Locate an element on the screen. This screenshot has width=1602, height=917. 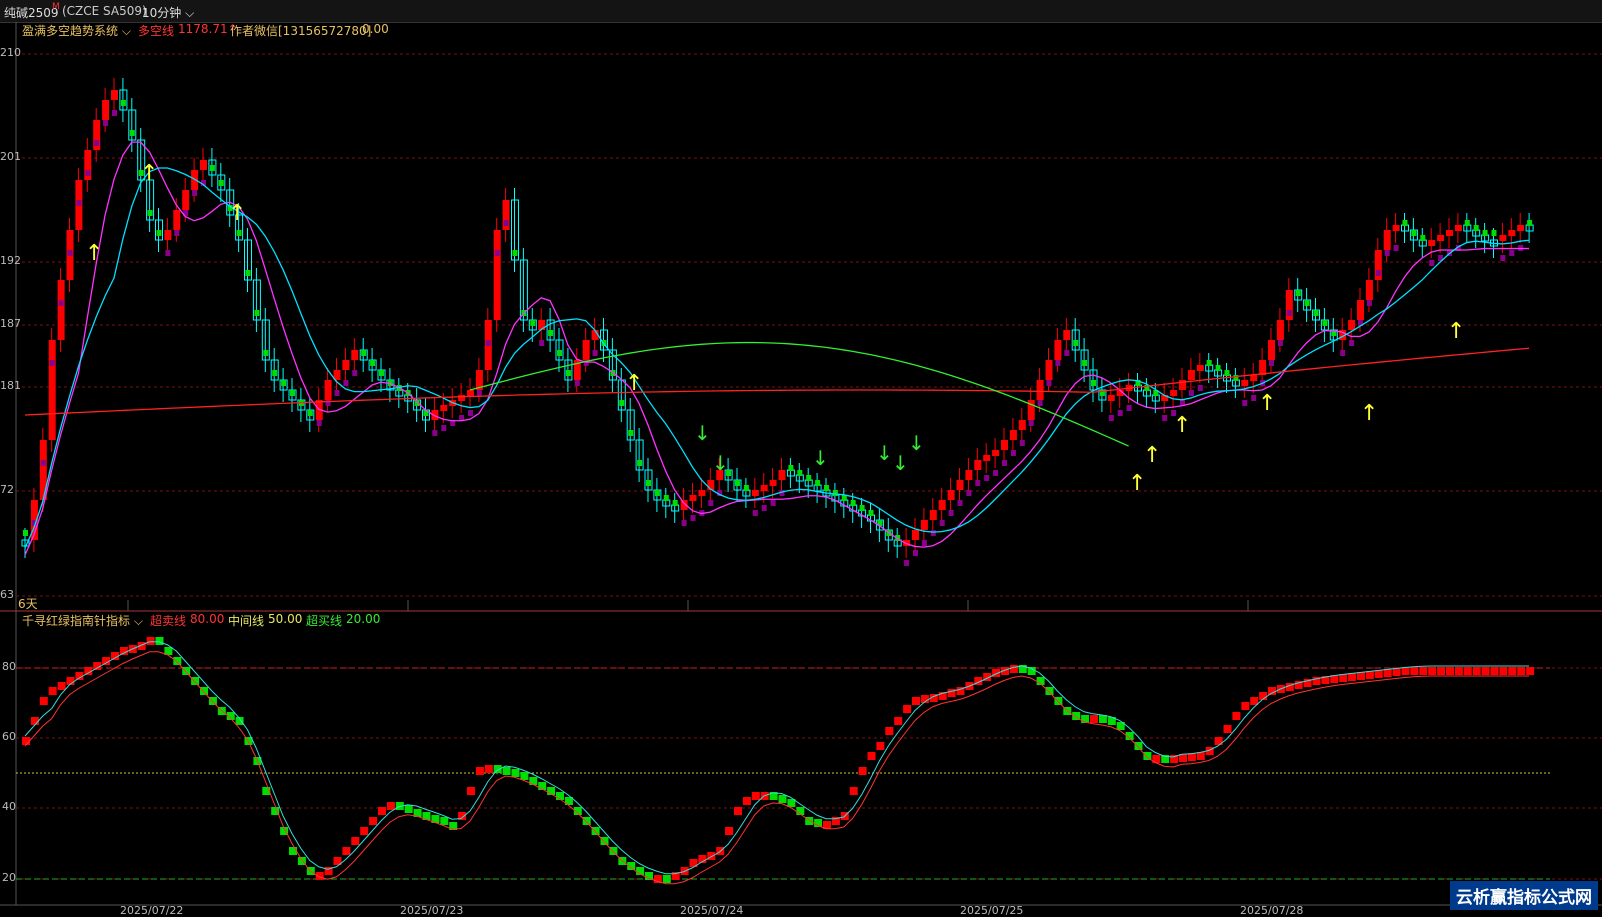
ma-red-line is located at coordinates (777, 381).